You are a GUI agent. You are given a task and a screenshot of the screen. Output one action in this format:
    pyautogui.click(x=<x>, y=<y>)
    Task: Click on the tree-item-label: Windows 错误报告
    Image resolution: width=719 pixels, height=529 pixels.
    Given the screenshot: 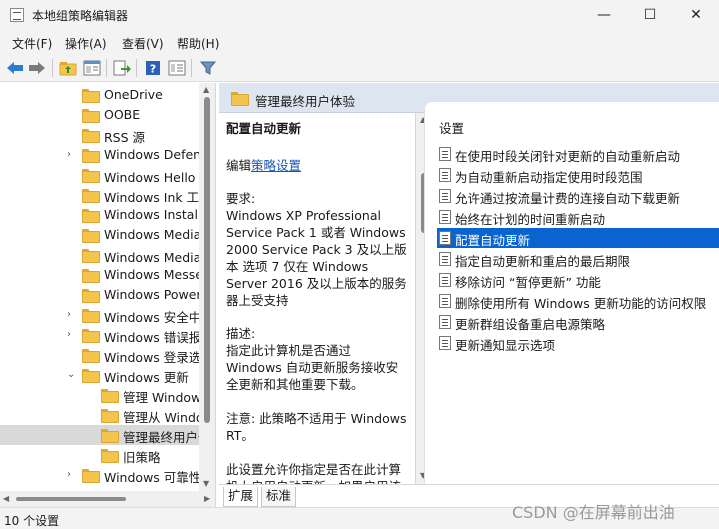 What is the action you would take?
    pyautogui.click(x=151, y=337)
    